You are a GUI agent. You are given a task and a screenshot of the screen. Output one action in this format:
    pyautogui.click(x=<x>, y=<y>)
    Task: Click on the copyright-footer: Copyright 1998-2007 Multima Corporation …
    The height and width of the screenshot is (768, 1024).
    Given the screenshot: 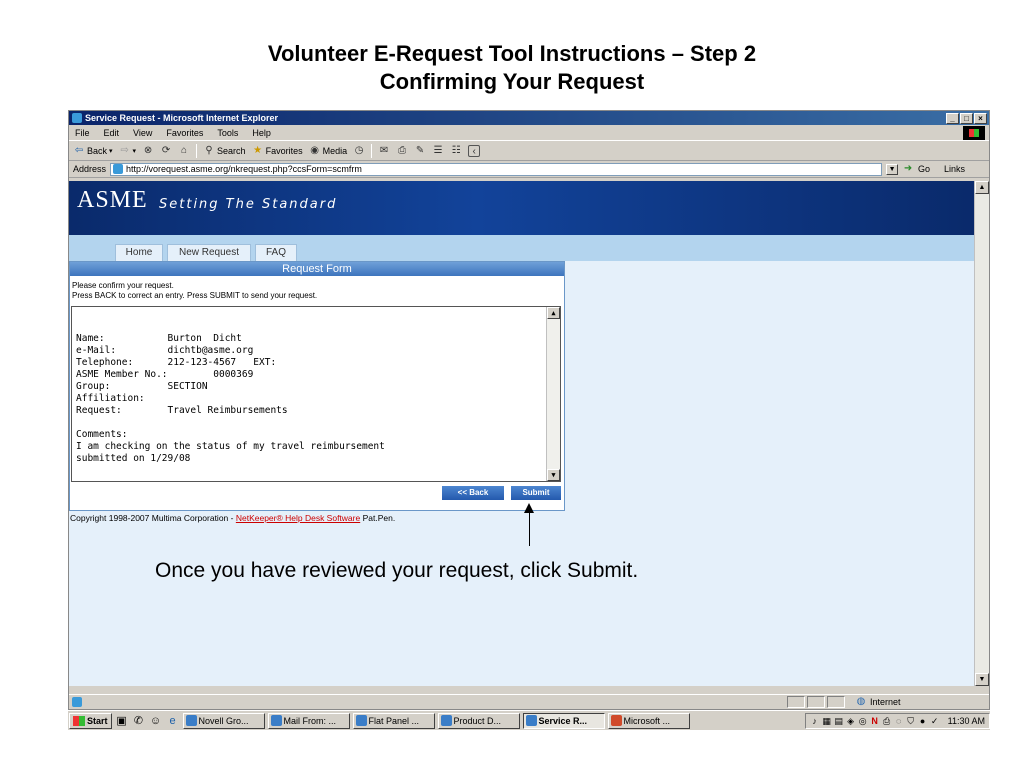 What is the action you would take?
    pyautogui.click(x=232, y=518)
    